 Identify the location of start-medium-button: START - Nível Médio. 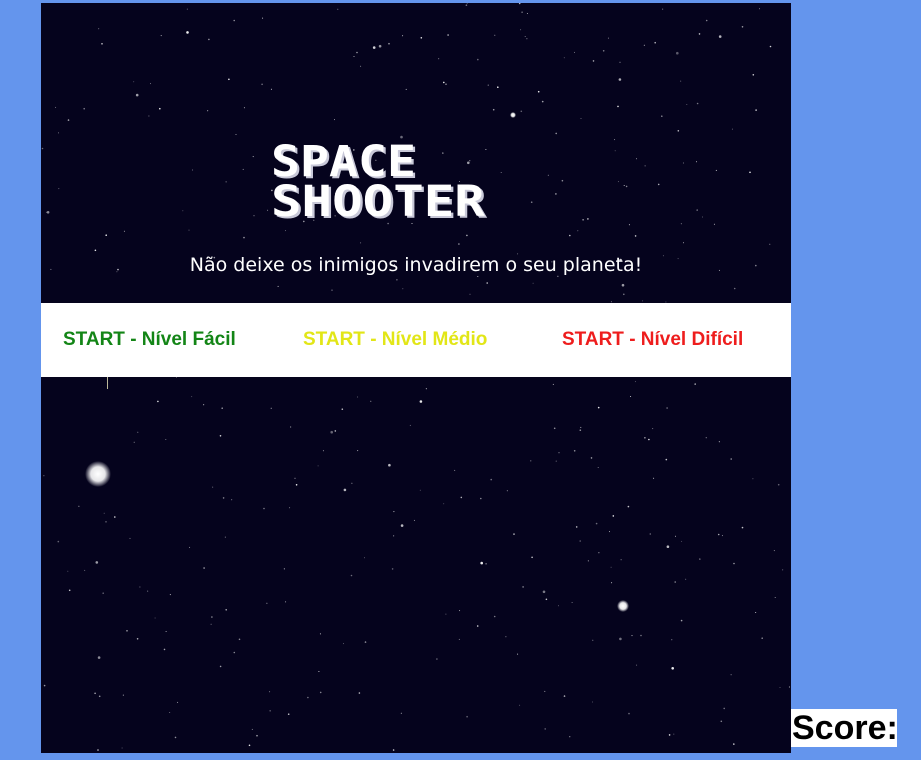
(395, 340).